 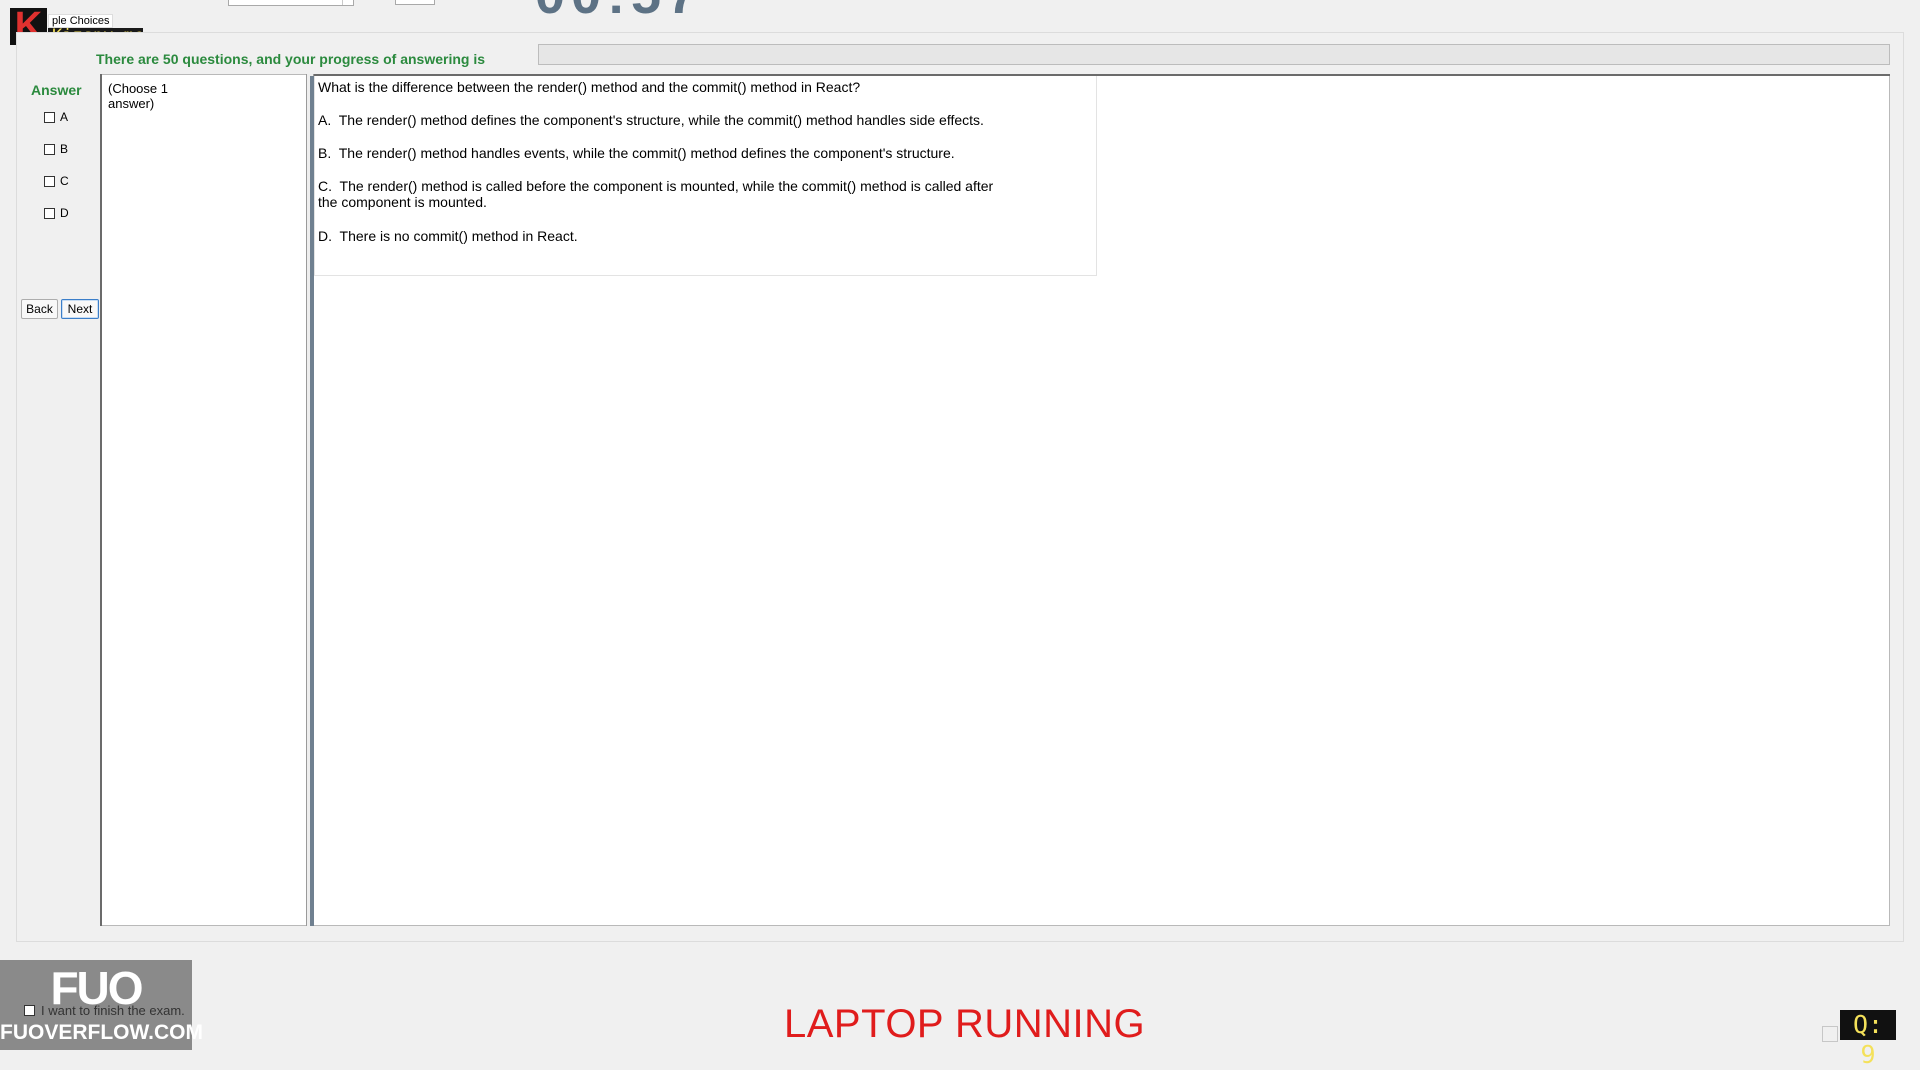 I want to click on choose-note: (Choose 1 answer), so click(x=138, y=96).